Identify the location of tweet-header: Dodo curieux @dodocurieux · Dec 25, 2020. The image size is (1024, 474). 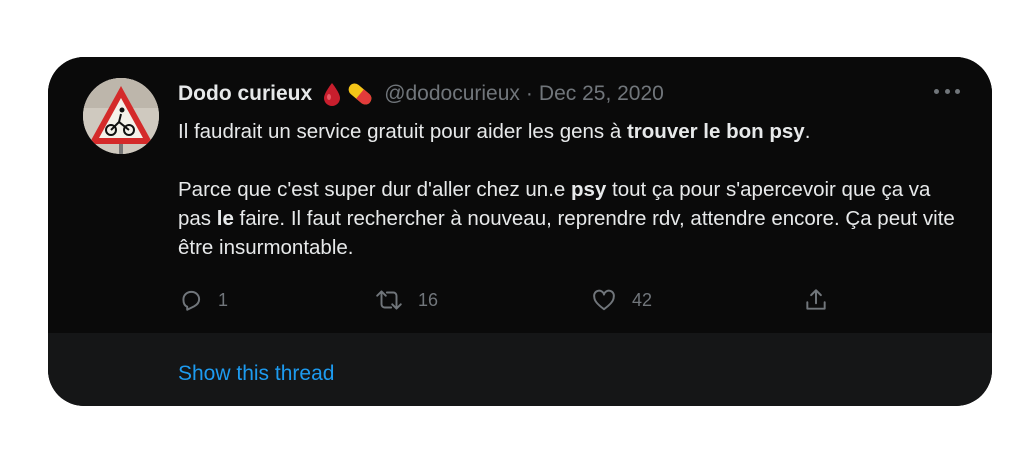
(421, 94).